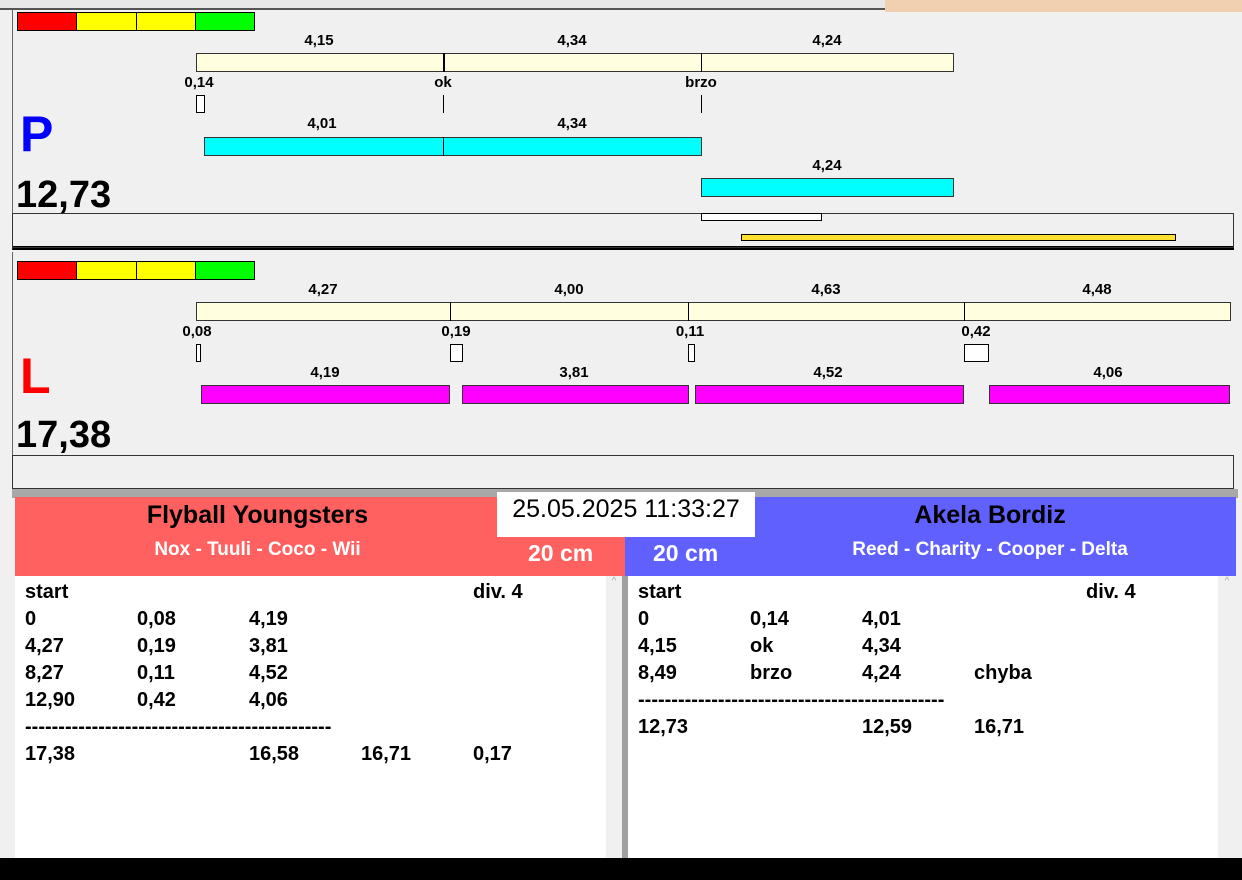 Image resolution: width=1242 pixels, height=880 pixels. What do you see at coordinates (561, 553) in the screenshot?
I see `left-team-height: 20 cm` at bounding box center [561, 553].